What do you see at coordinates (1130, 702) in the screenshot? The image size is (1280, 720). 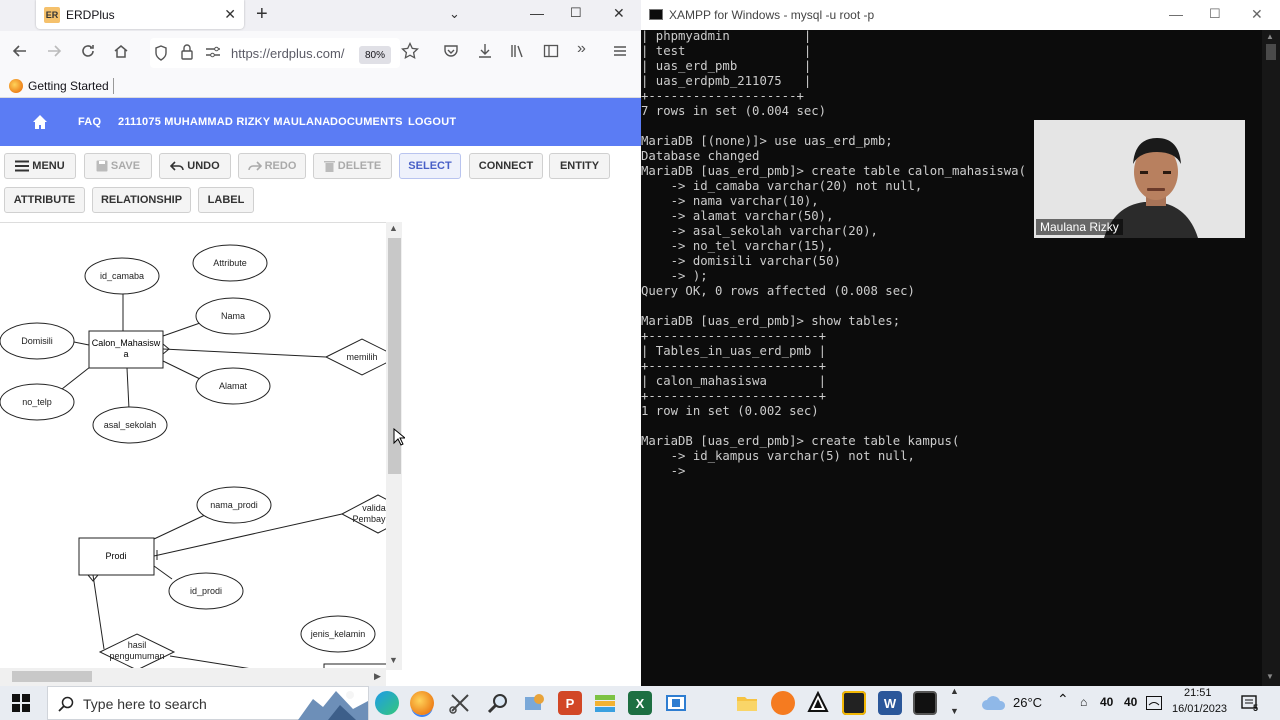 I see `tray-badge-2: 40` at bounding box center [1130, 702].